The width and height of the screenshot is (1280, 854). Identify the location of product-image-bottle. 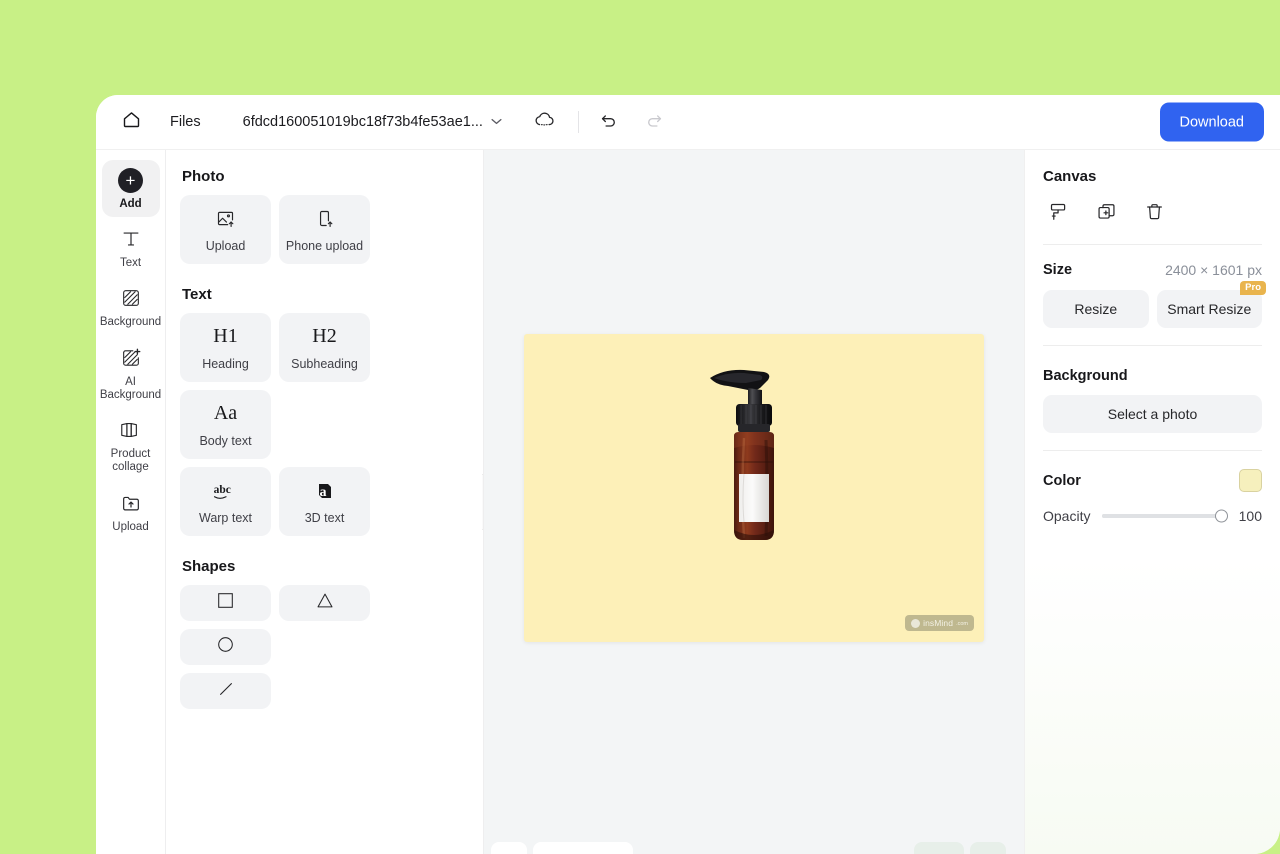
(754, 488).